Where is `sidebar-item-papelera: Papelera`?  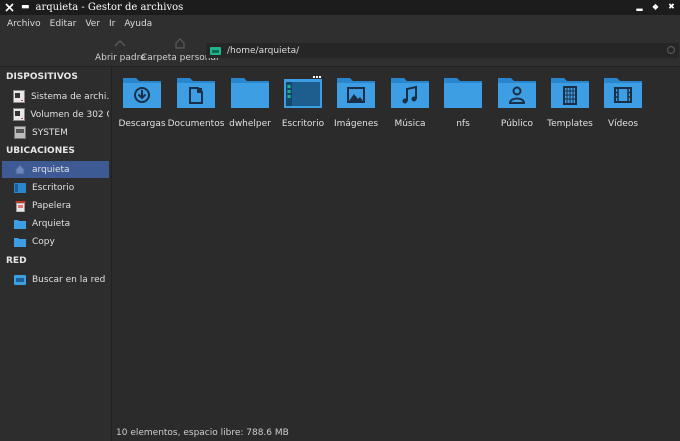
sidebar-item-papelera: Papelera is located at coordinates (55, 205).